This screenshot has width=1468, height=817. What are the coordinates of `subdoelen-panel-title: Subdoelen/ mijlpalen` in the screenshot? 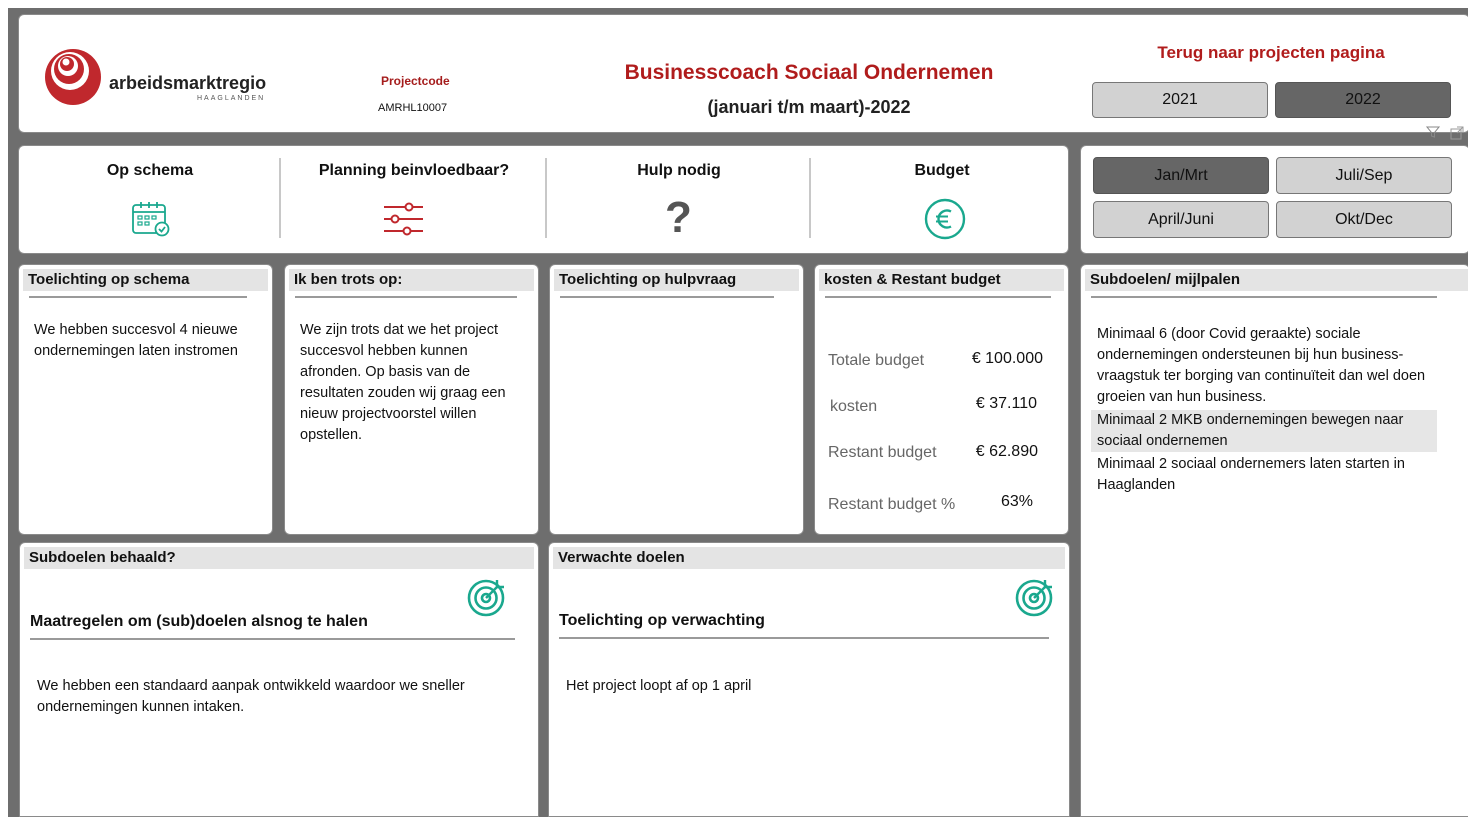 It's located at (1276, 280).